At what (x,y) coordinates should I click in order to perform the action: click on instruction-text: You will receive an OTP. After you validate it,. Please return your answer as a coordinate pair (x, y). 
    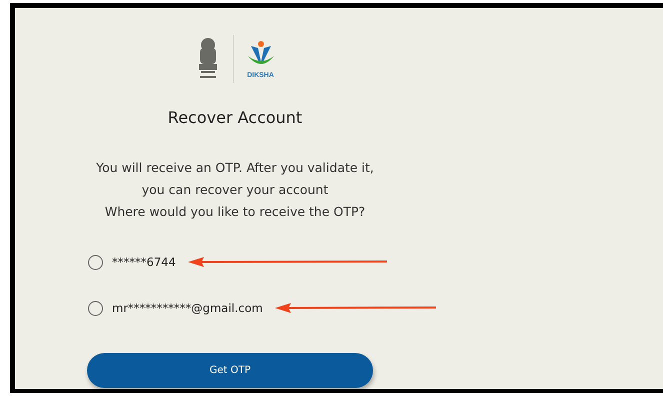
    Looking at the image, I should click on (235, 168).